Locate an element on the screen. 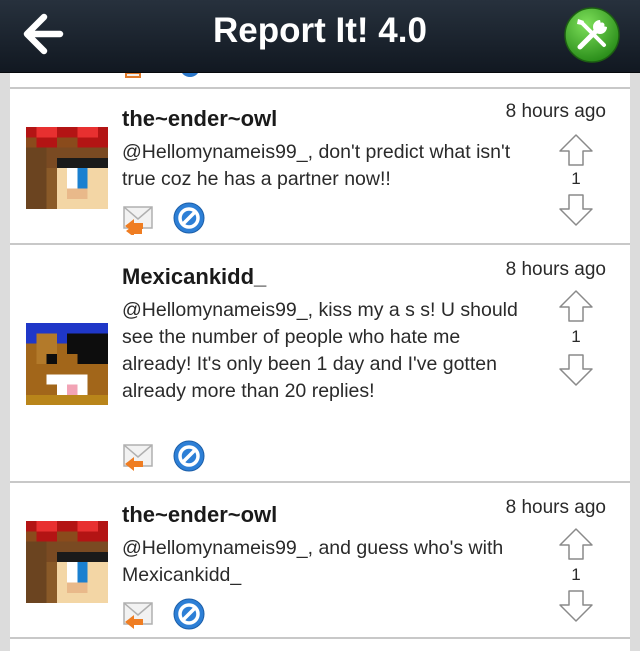  back-arrow-icon is located at coordinates (43, 34).